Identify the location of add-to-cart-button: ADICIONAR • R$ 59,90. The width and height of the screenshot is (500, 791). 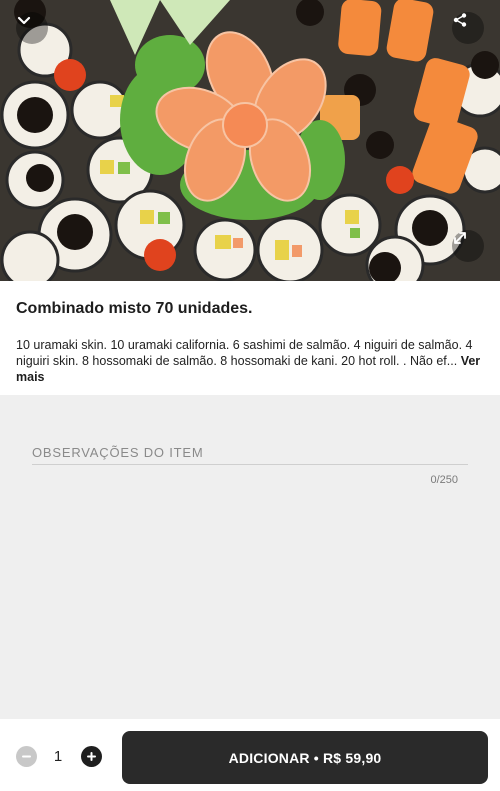
(305, 757).